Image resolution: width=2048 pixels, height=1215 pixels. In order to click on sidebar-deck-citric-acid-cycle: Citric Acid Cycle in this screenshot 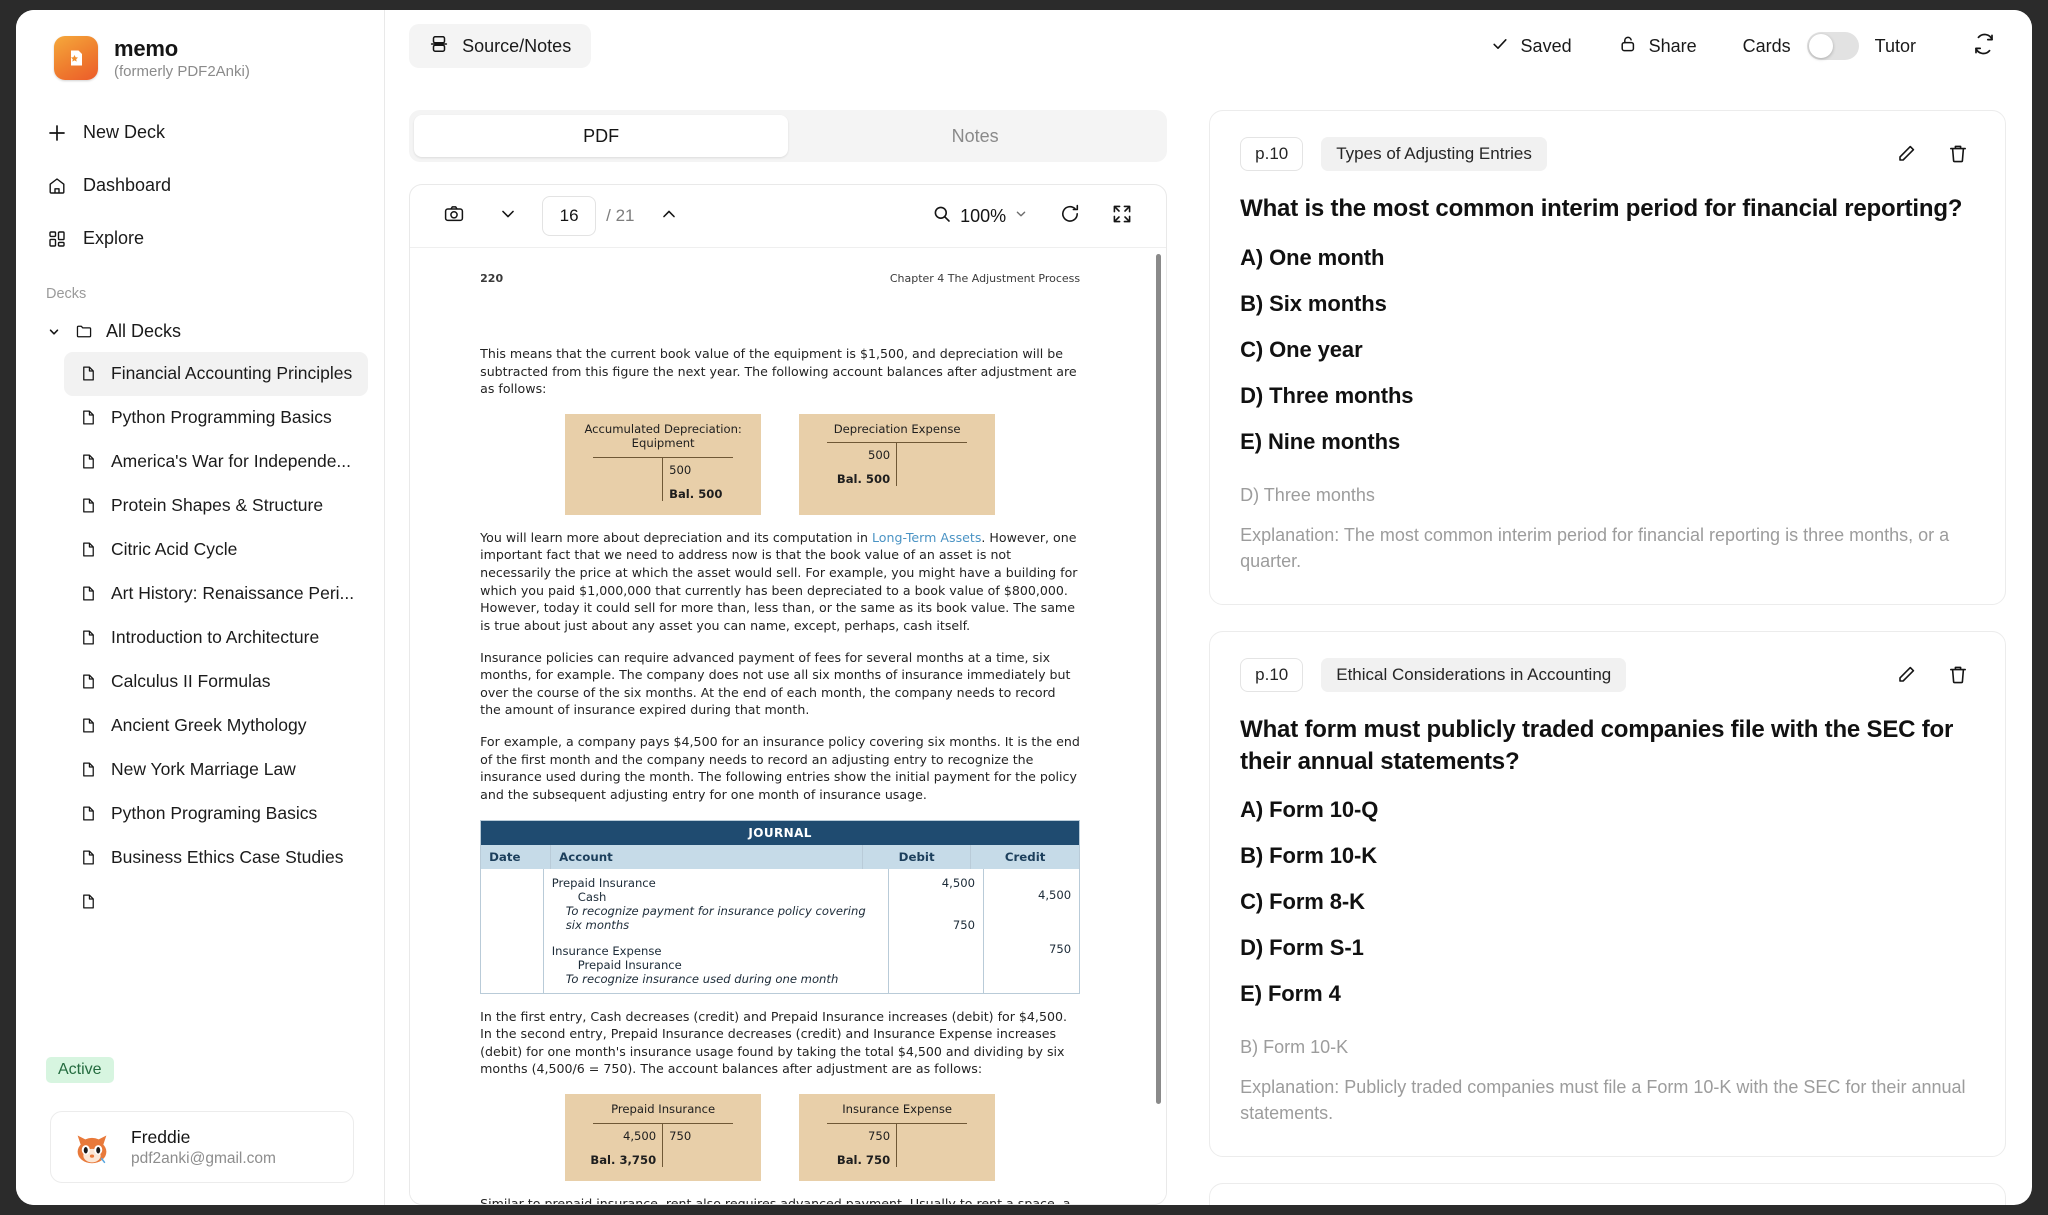, I will do `click(216, 550)`.